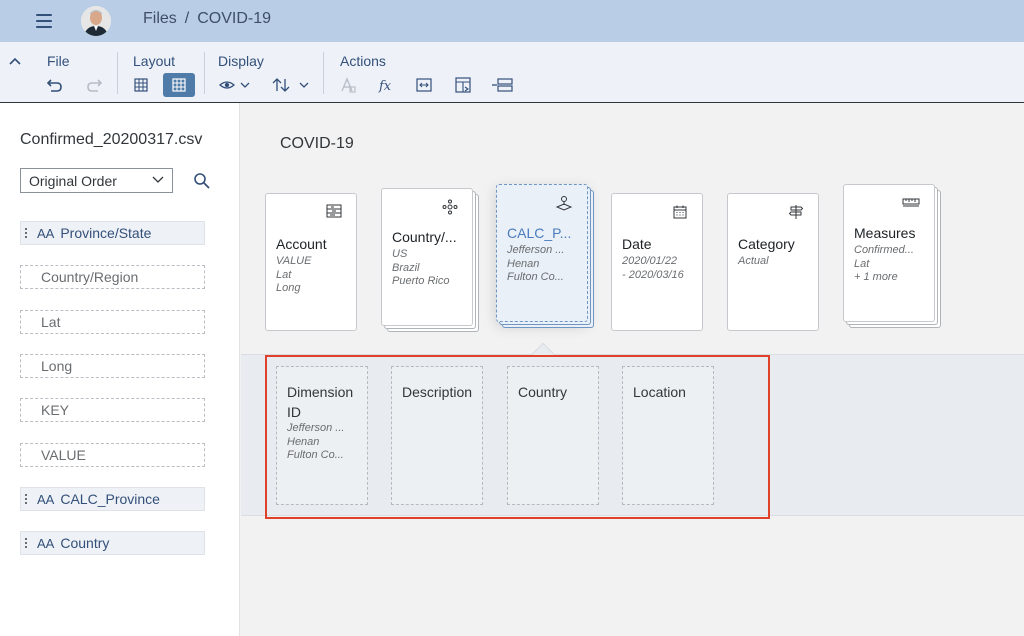 This screenshot has width=1024, height=636. What do you see at coordinates (241, 61) in the screenshot?
I see `toolbar-group-display: Display` at bounding box center [241, 61].